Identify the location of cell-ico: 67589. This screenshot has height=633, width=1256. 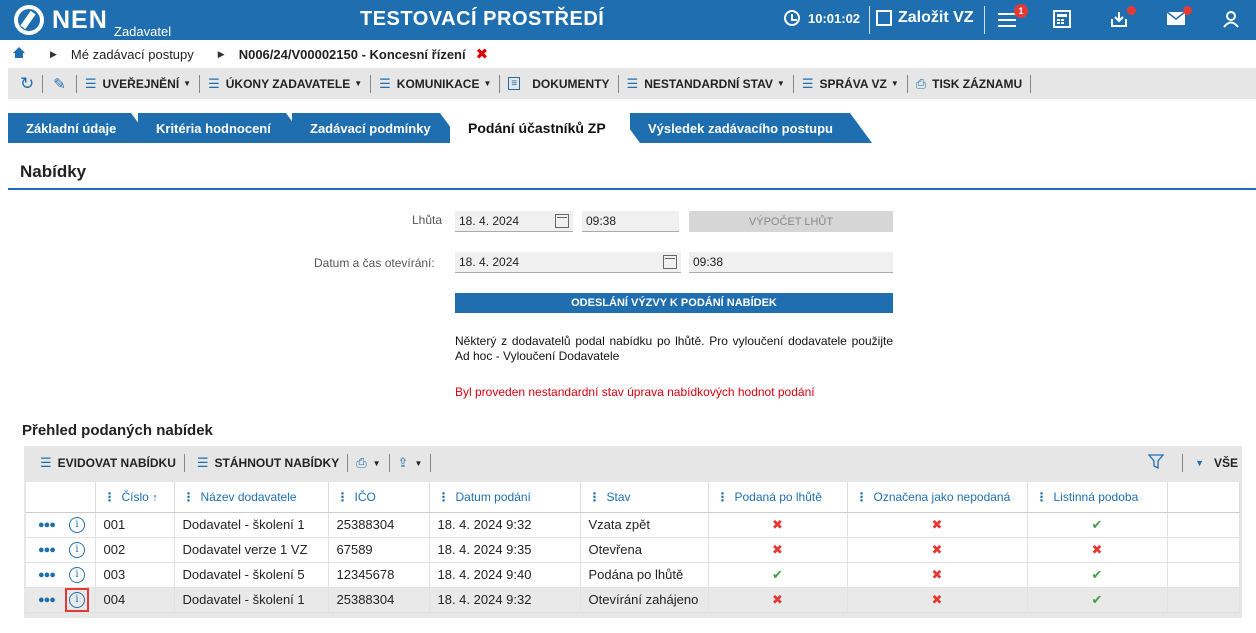
(379, 550).